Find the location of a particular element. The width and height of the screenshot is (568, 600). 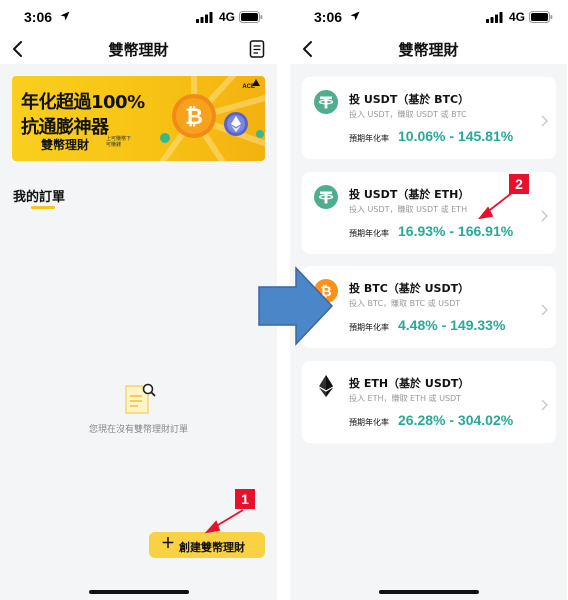

create-button-label: 創建雙幣理財 is located at coordinates (212, 547).